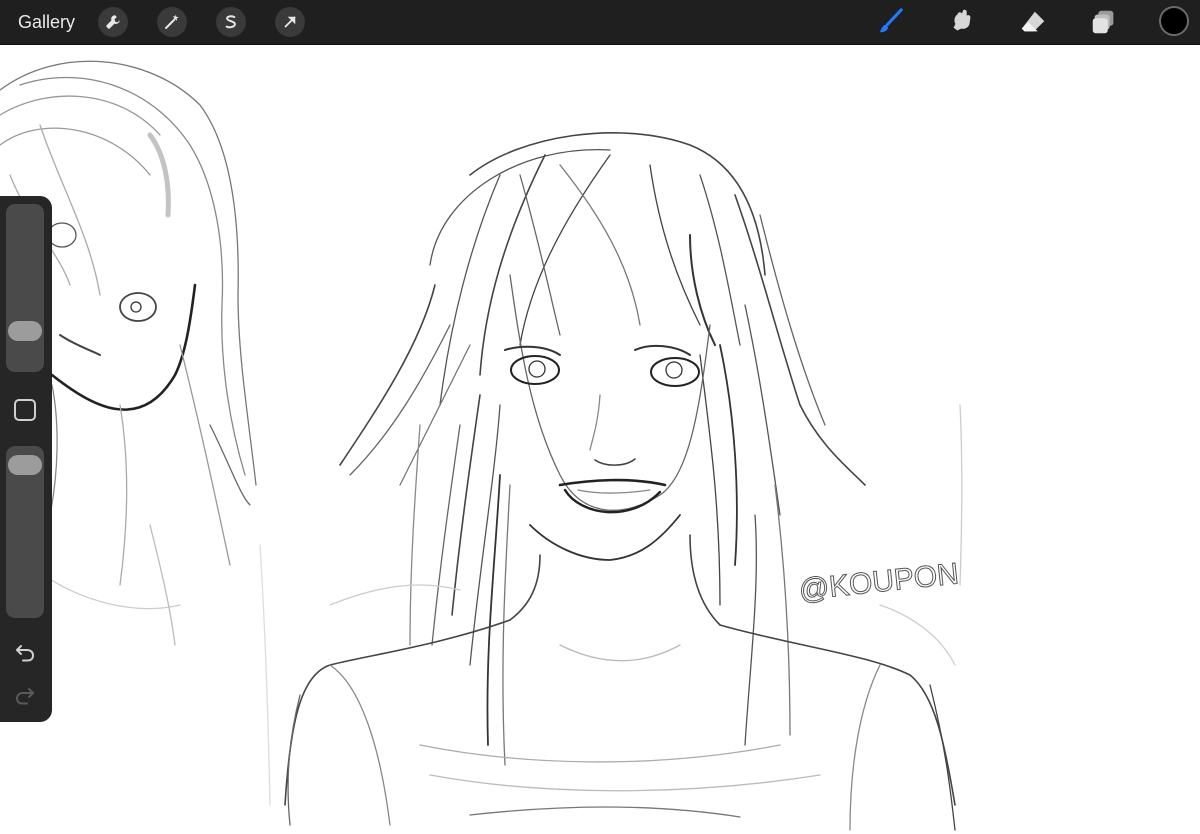 The image size is (1200, 834). I want to click on adjustments-button, so click(172, 22).